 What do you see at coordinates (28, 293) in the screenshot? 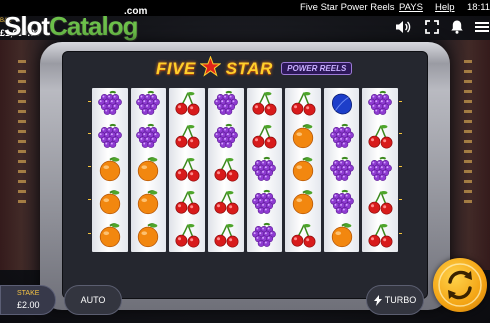
I see `stake-label: STAKE` at bounding box center [28, 293].